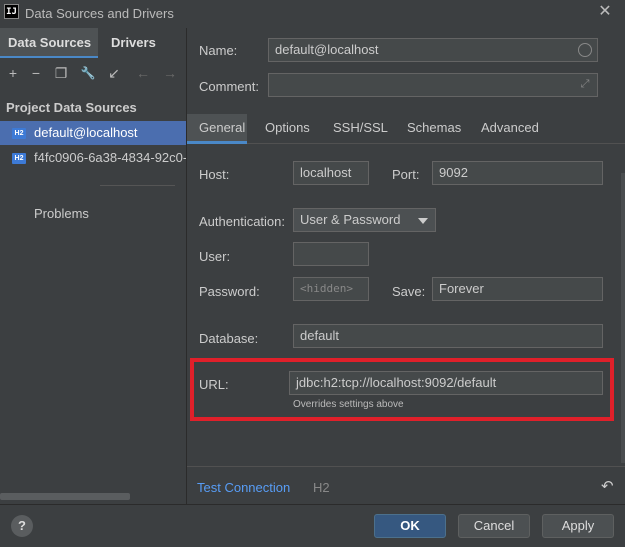 This screenshot has width=625, height=547. Describe the element at coordinates (242, 221) in the screenshot. I see `authentication-label: Authentication:` at that location.